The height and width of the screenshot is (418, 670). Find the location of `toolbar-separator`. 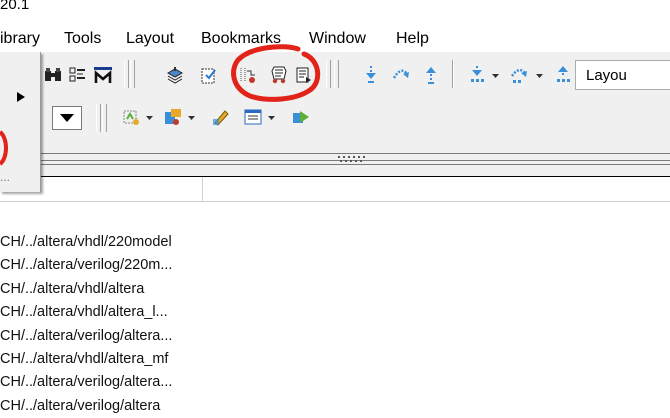

toolbar-separator is located at coordinates (453, 74).